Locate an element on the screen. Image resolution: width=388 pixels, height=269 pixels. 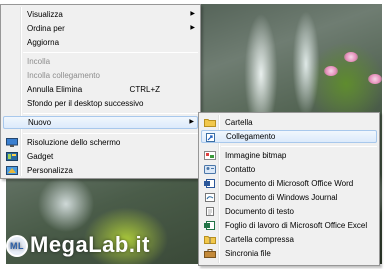
watermark-text: MegaLab.it is located at coordinates (90, 244).